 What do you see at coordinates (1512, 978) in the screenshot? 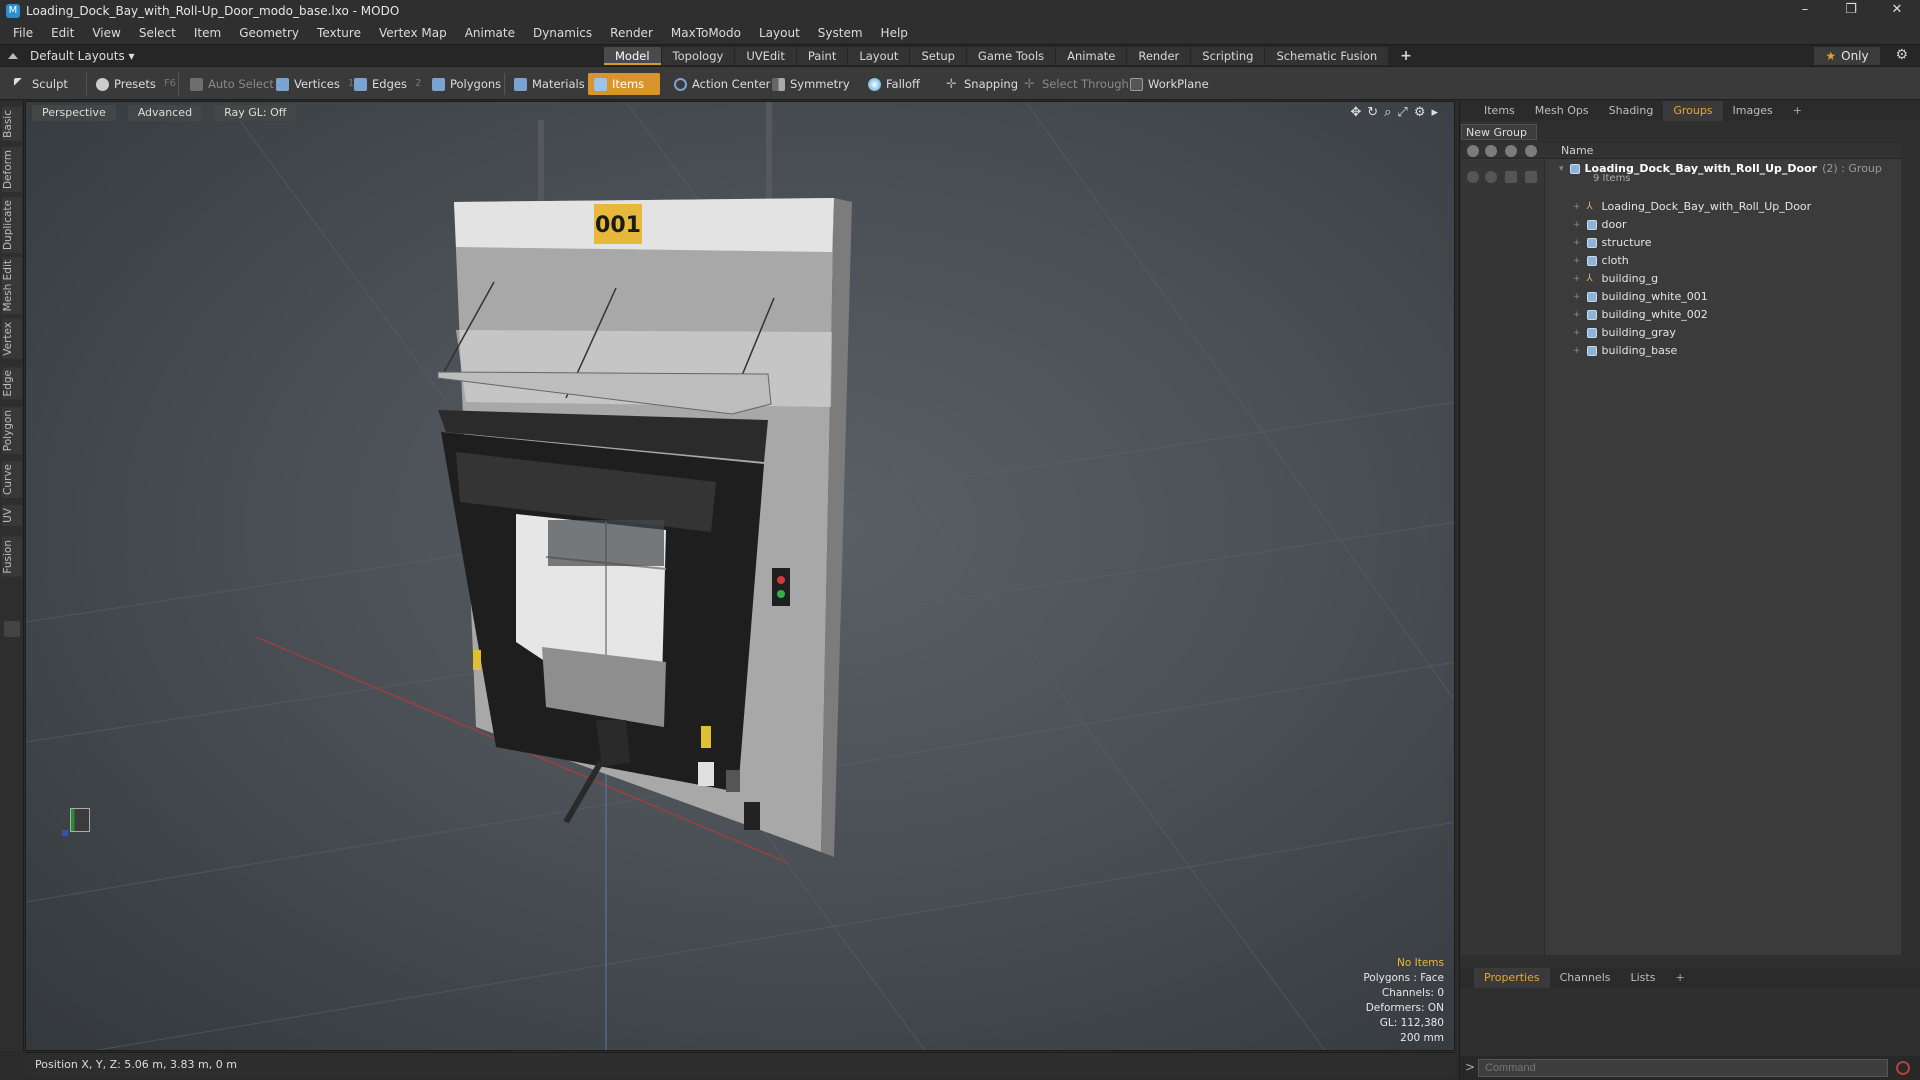
I see `tab-properties: Properties` at bounding box center [1512, 978].